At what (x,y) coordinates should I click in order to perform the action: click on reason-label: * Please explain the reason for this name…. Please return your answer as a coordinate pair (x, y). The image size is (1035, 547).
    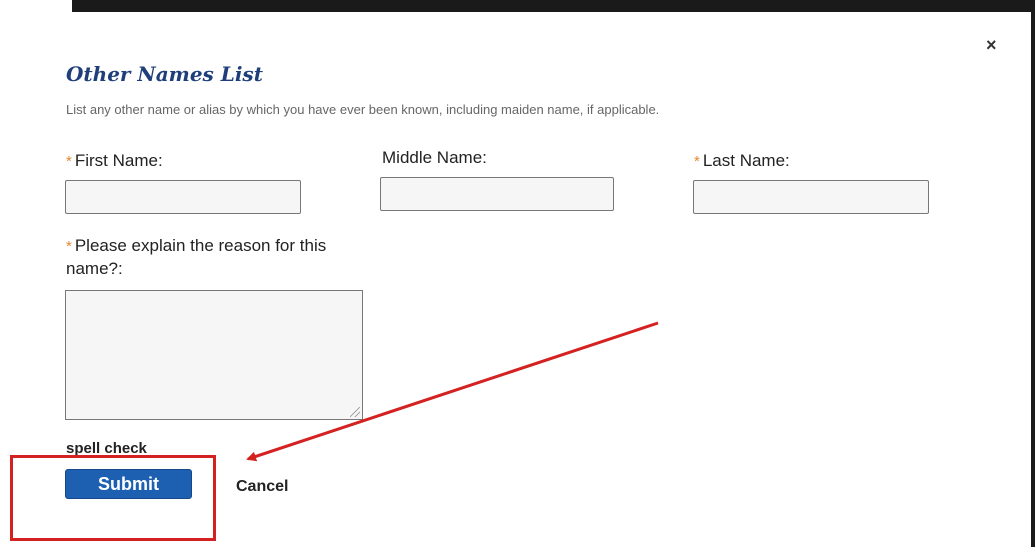
    Looking at the image, I should click on (216, 257).